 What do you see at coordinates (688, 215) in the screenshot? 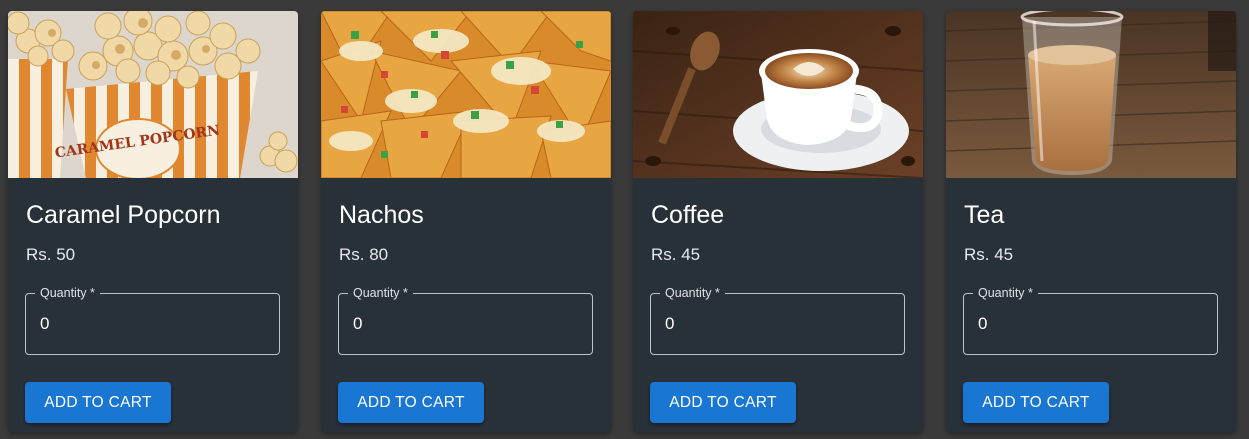
I see `product-name: Coffee` at bounding box center [688, 215].